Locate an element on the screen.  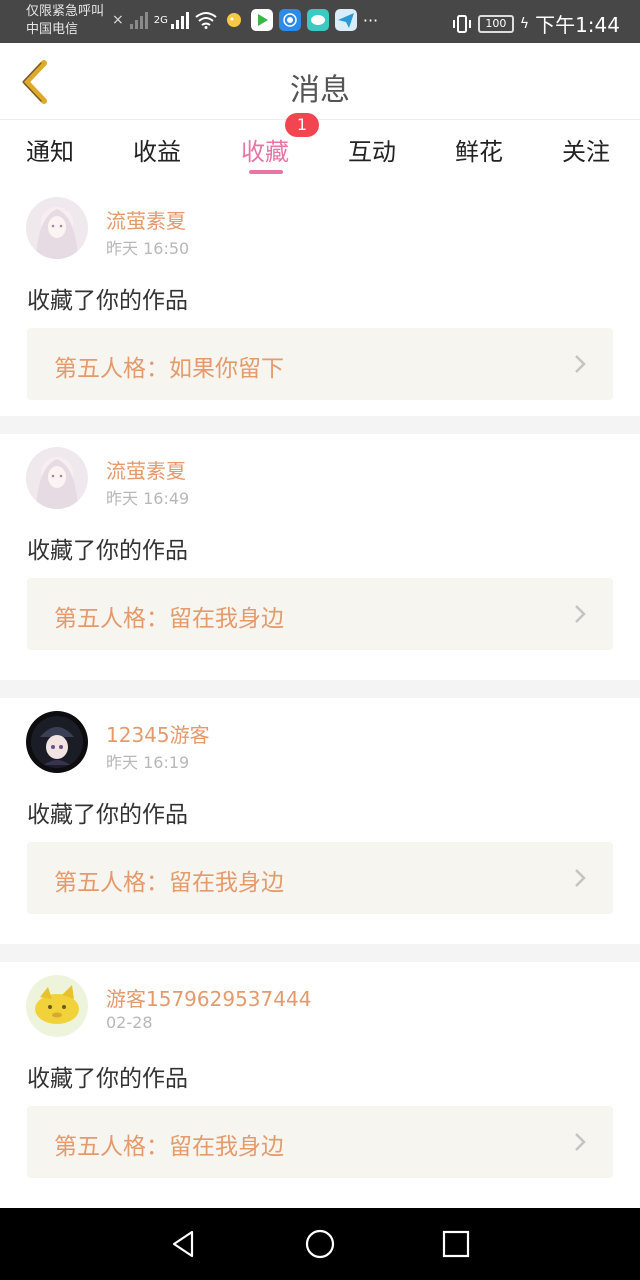
status-right: 100 ϟ 下午1:44 is located at coordinates (536, 23).